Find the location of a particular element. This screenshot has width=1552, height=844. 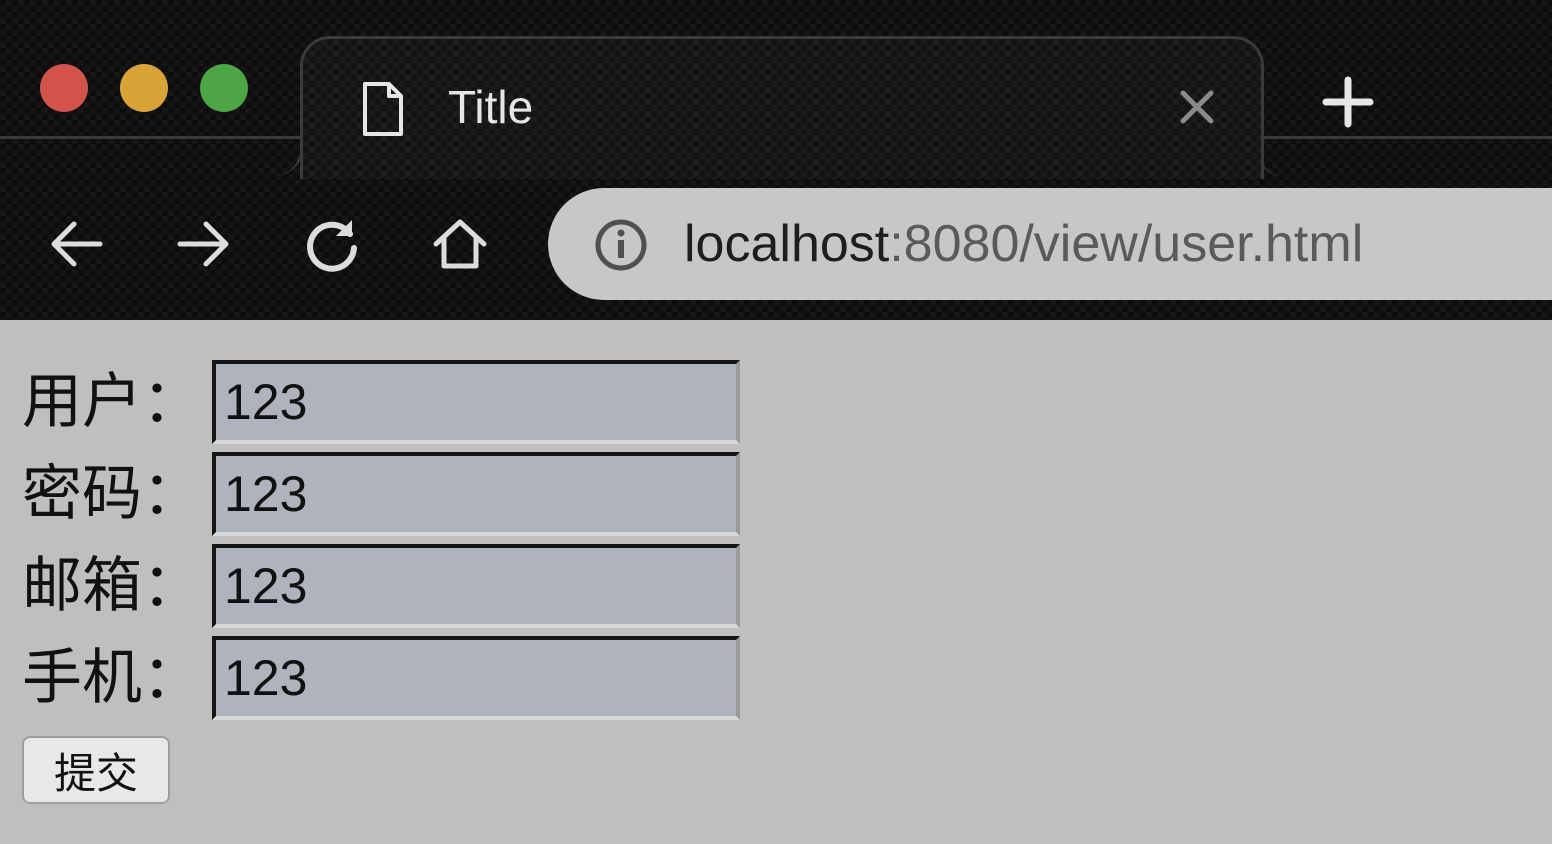

plus-icon is located at coordinates (1348, 102).